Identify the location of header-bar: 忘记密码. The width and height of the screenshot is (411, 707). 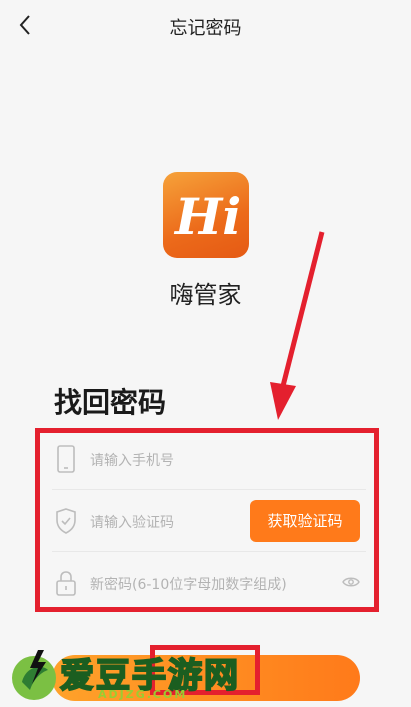
(205, 25).